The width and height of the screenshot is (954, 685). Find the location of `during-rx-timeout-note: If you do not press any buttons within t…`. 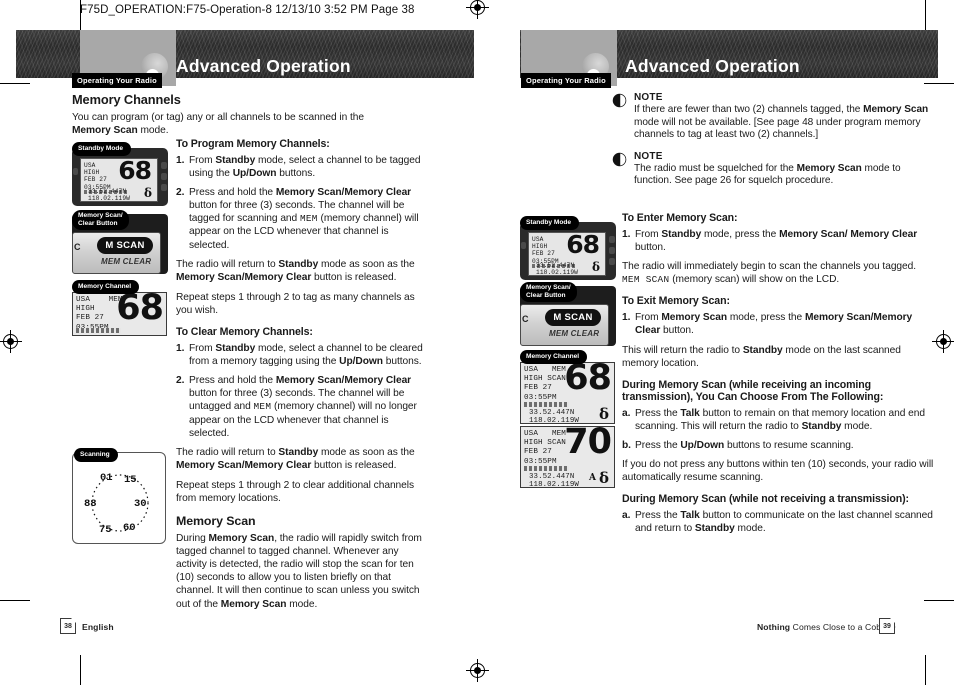

during-rx-timeout-note: If you do not press any buttons within t… is located at coordinates (778, 471).